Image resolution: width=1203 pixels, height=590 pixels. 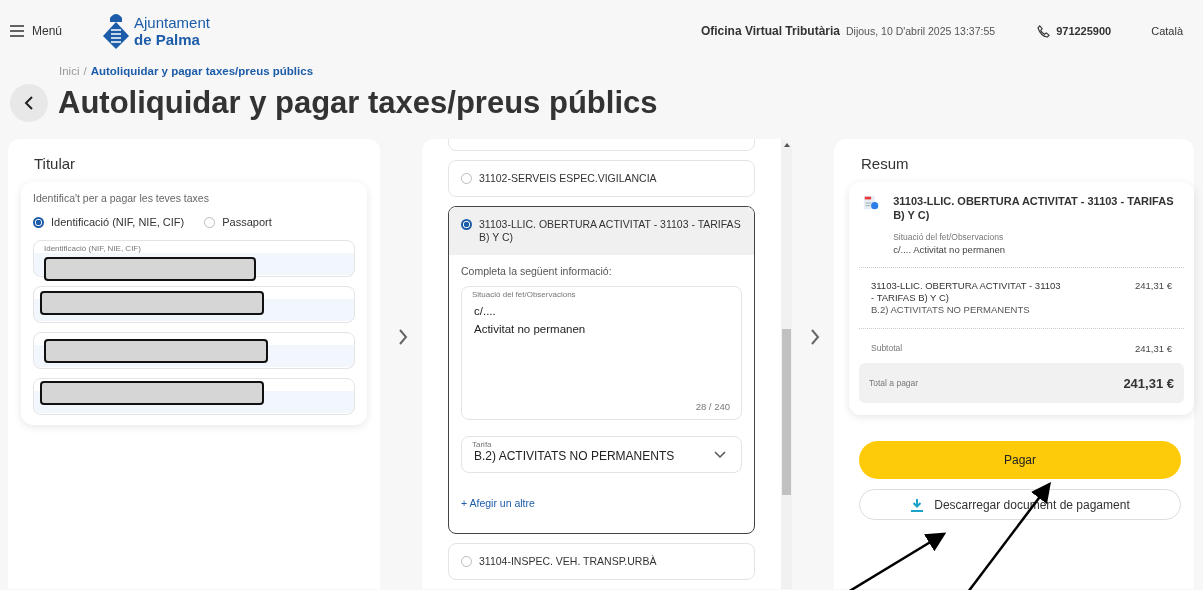 What do you see at coordinates (1034, 208) in the screenshot?
I see `item-title: 31103-LLIC. OBERTURA ACTIVITAT - 31103 - TARIFAS B) Y C)` at bounding box center [1034, 208].